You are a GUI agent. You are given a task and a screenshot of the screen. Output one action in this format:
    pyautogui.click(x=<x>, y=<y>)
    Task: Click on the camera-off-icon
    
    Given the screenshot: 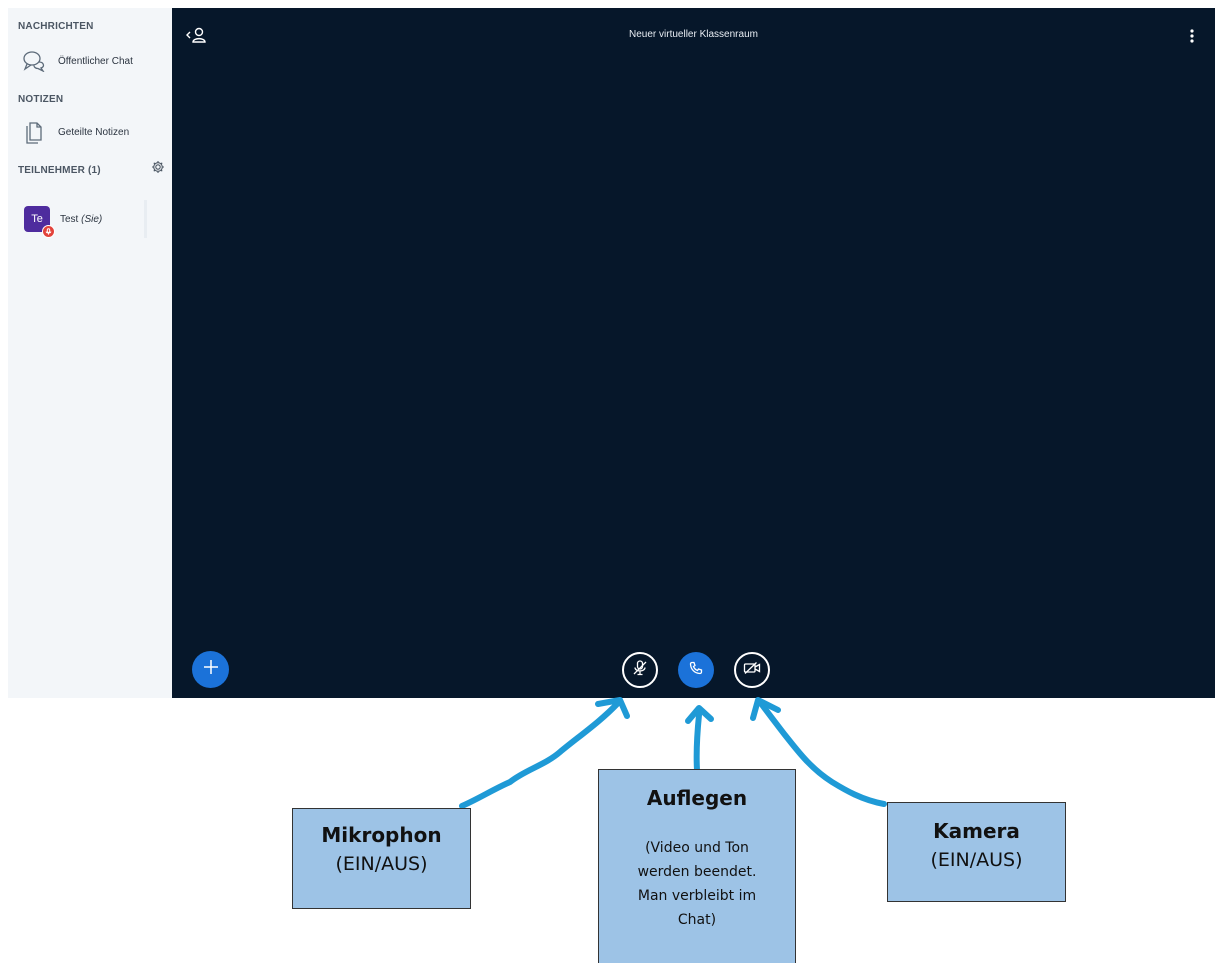 What is the action you would take?
    pyautogui.click(x=752, y=670)
    